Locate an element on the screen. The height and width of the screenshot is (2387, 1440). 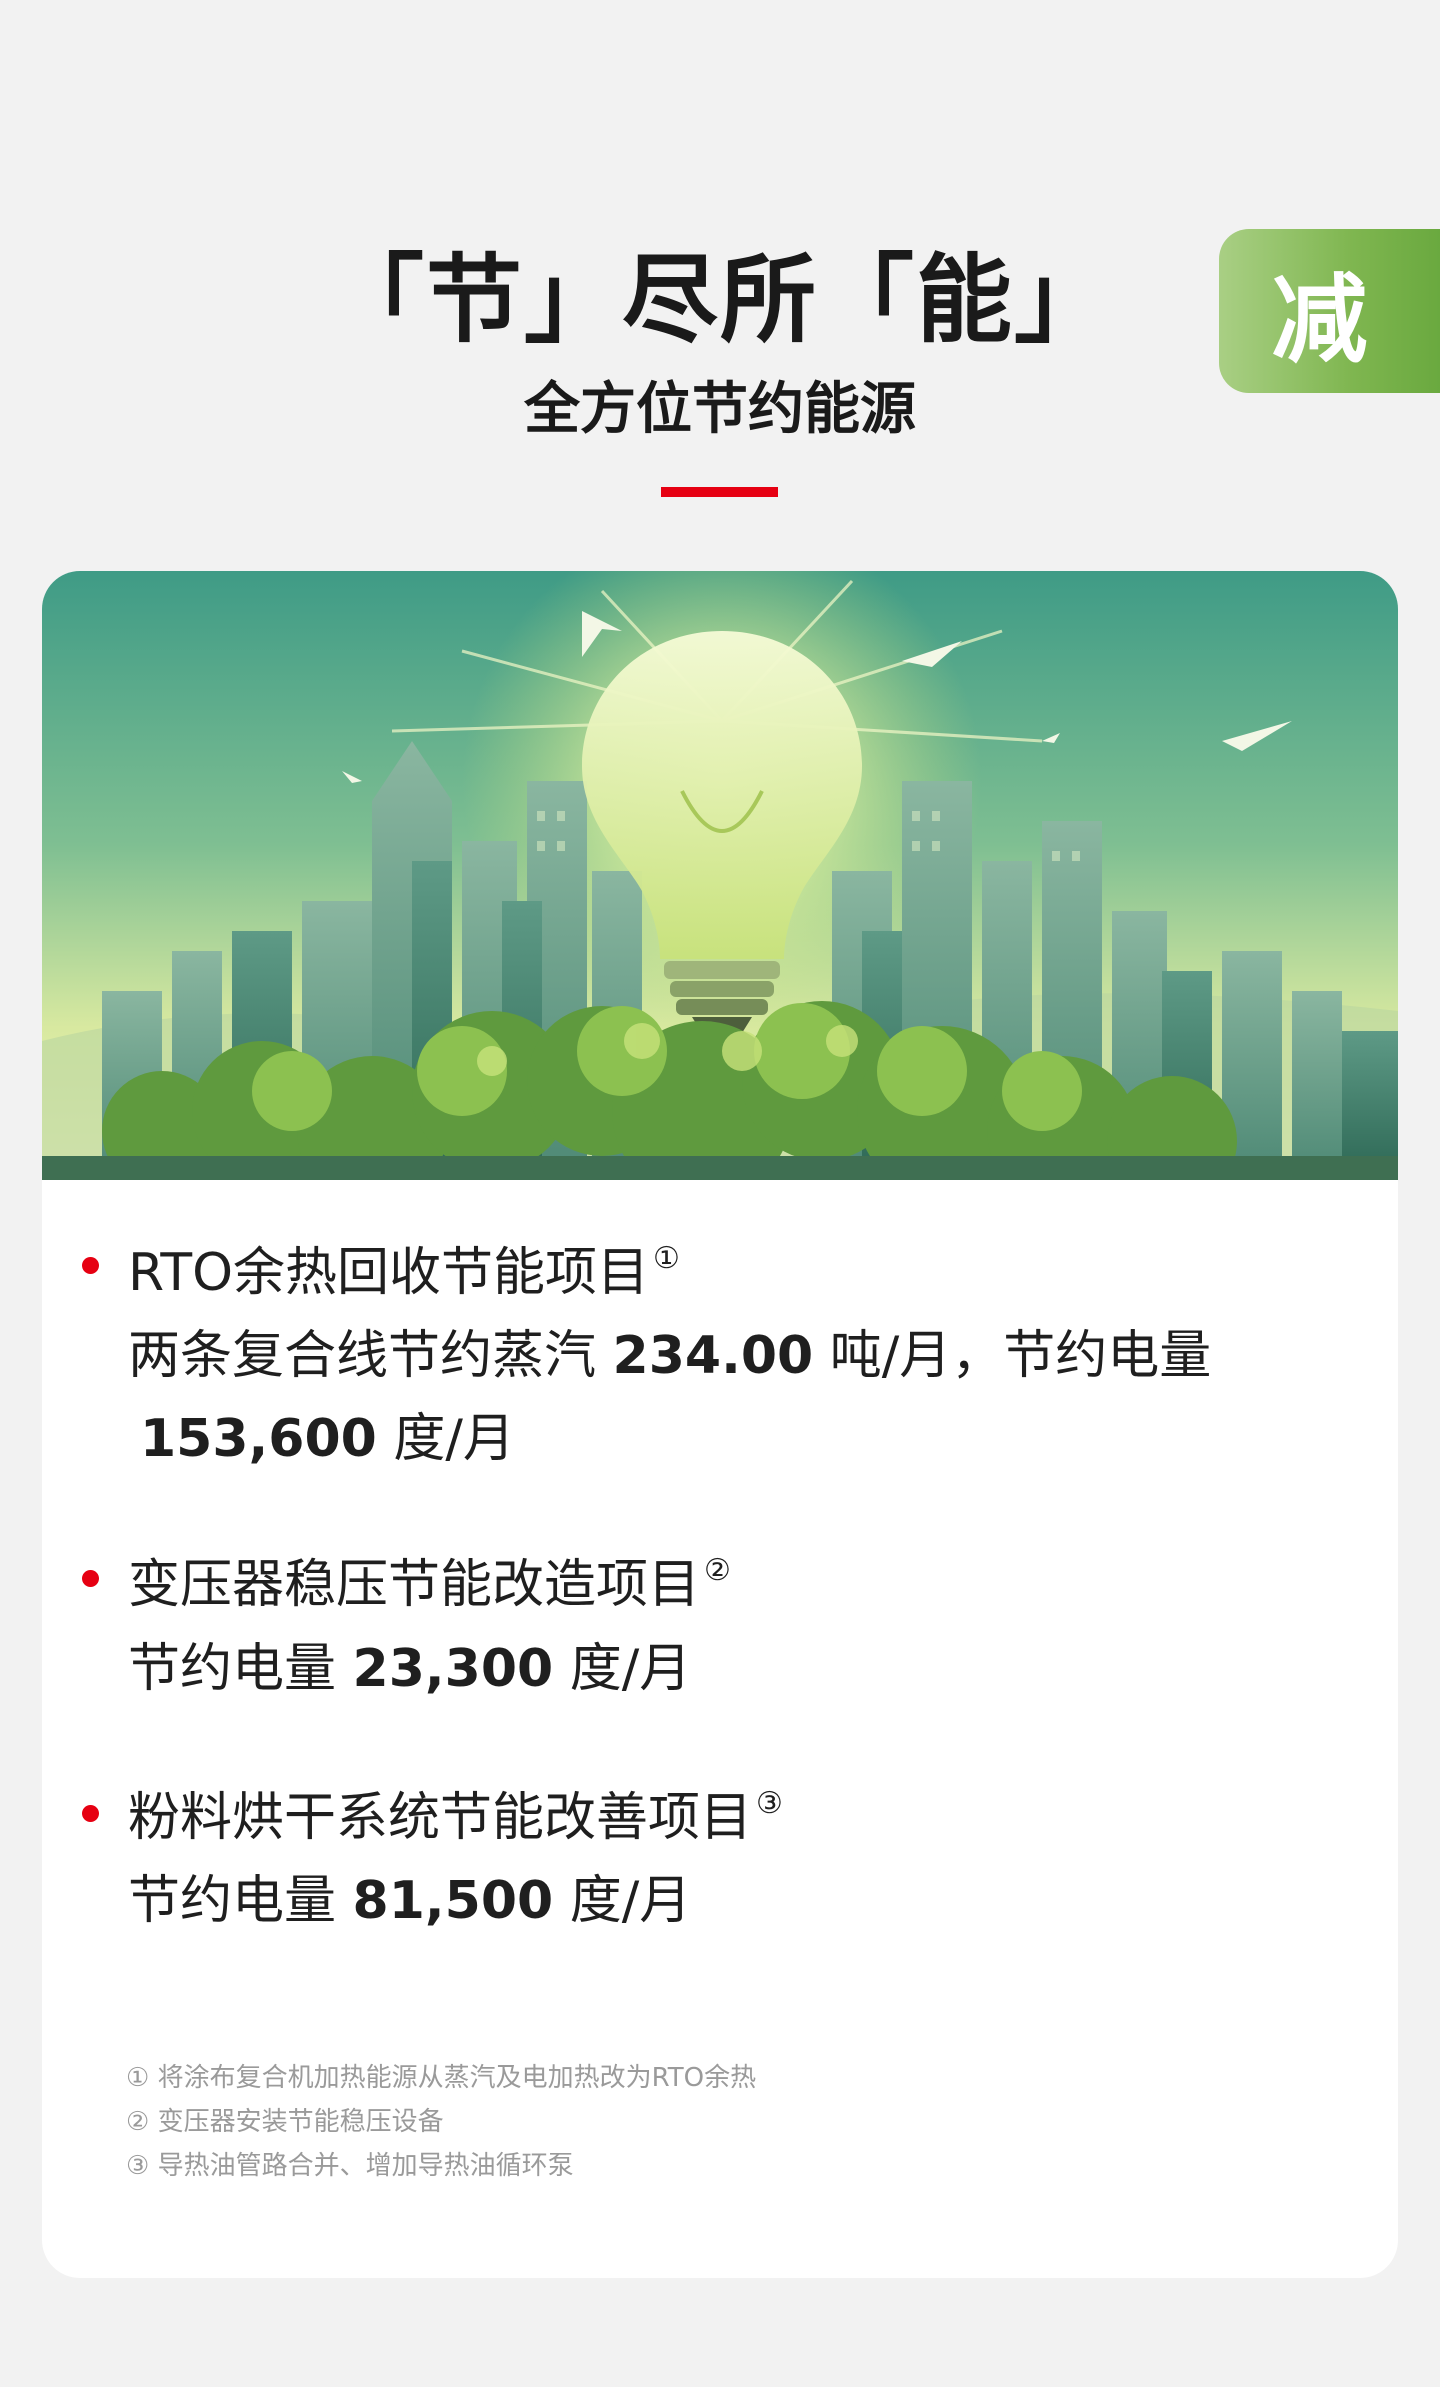
item-title: RTO余热回收节能项目 ① is located at coordinates (404, 1267).